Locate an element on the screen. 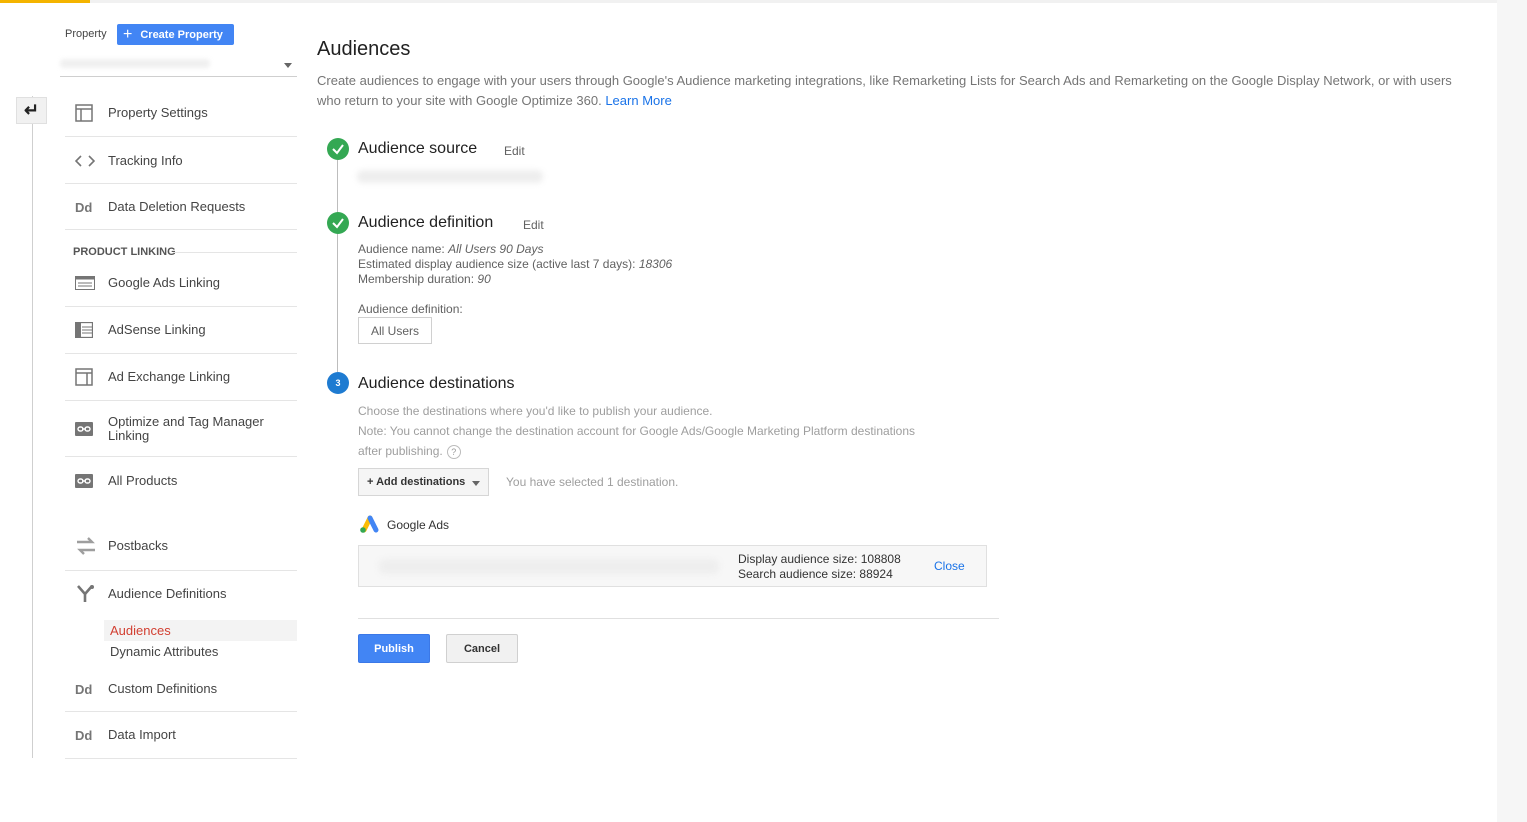 This screenshot has width=1527, height=822. top-accent-bar is located at coordinates (45, 1).